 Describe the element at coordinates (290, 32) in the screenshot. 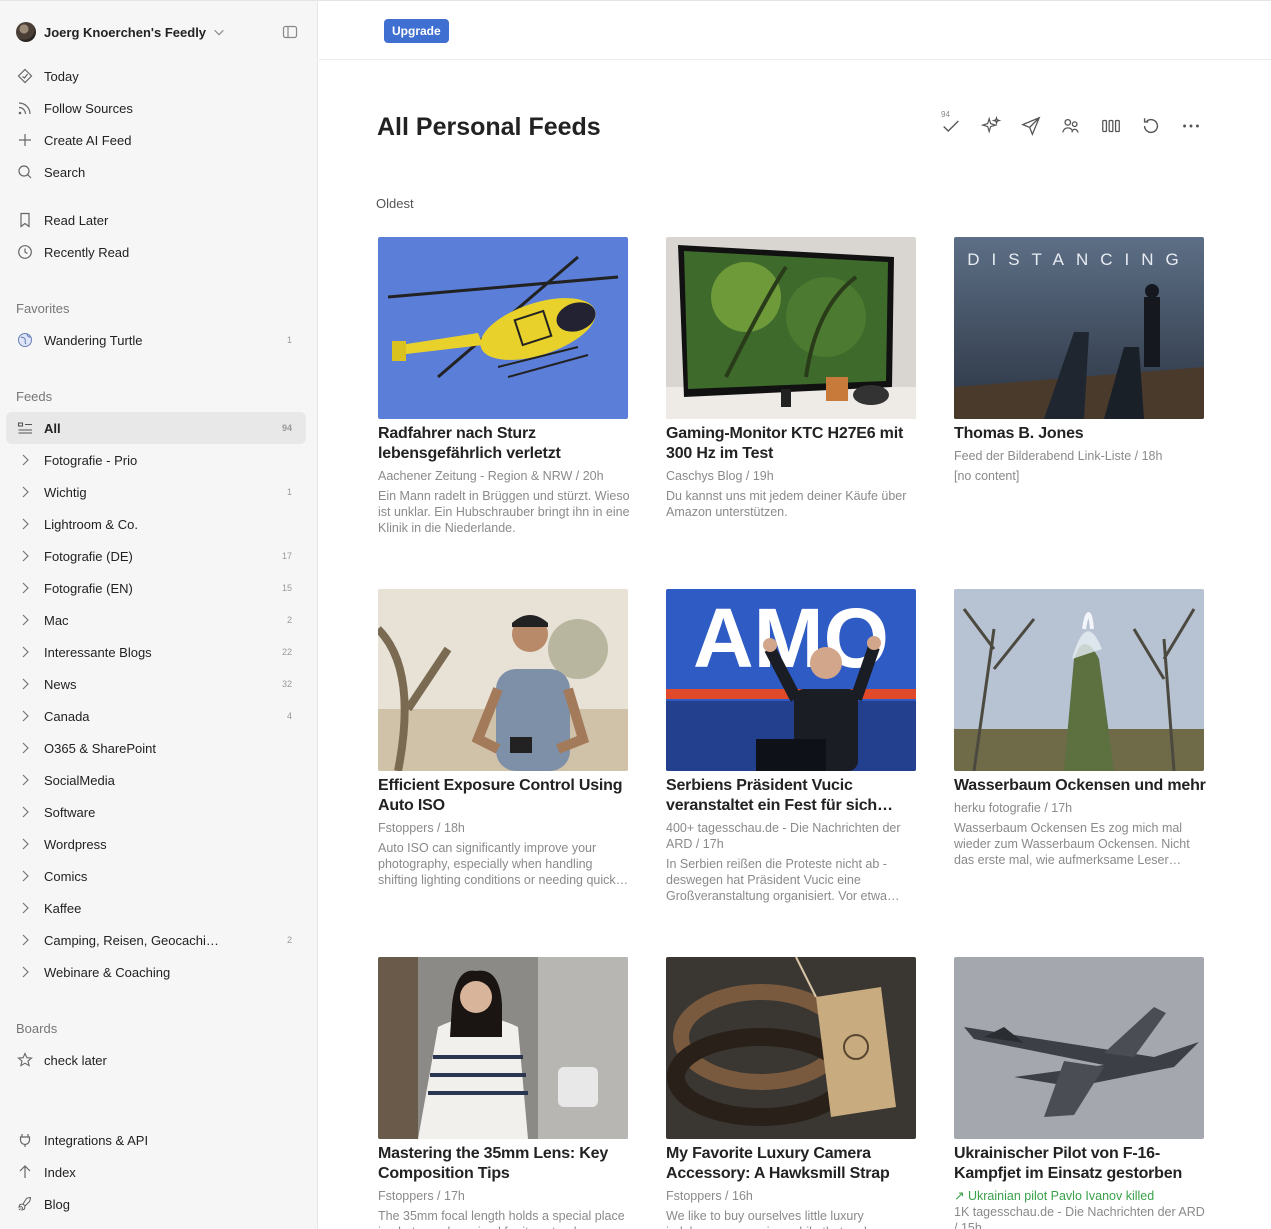

I see `sidebar-toggle-icon` at that location.